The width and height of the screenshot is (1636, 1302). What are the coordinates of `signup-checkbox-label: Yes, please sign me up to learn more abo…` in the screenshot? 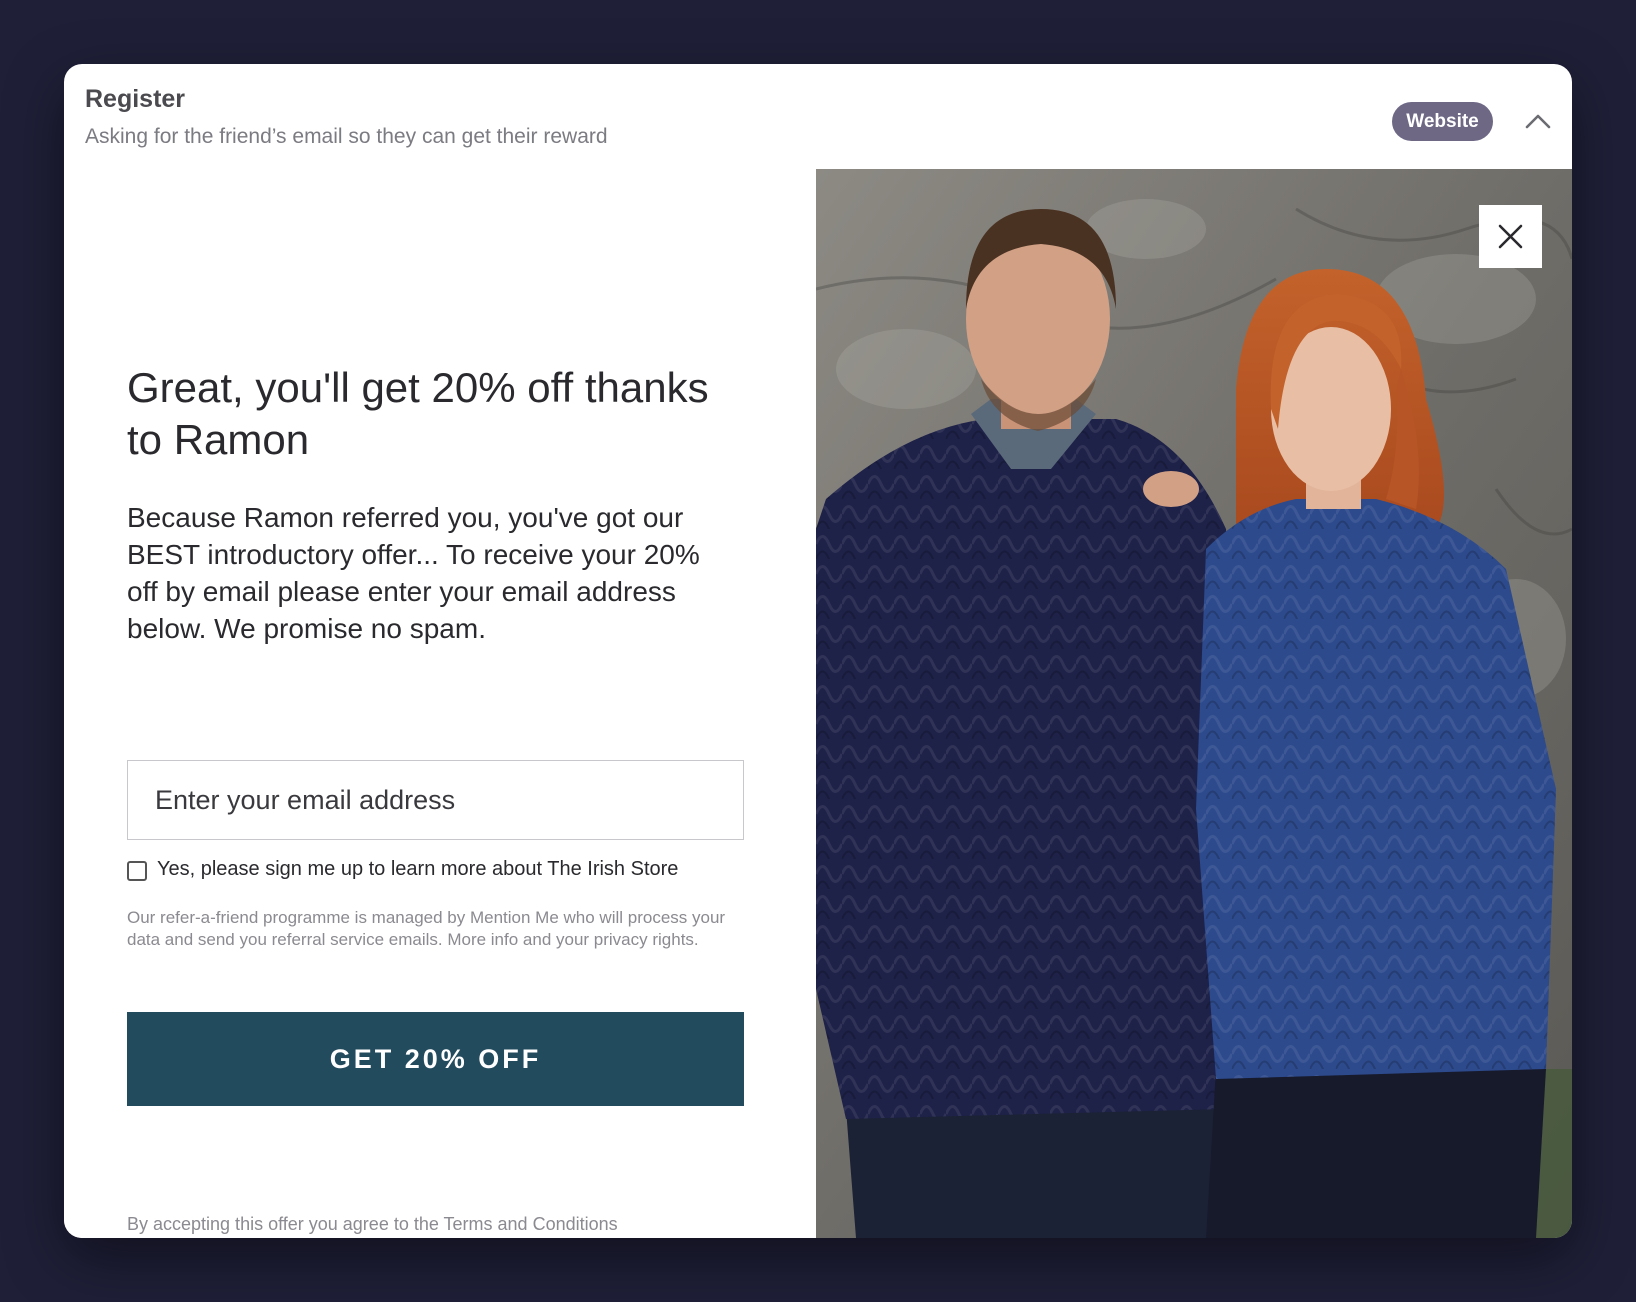 It's located at (417, 869).